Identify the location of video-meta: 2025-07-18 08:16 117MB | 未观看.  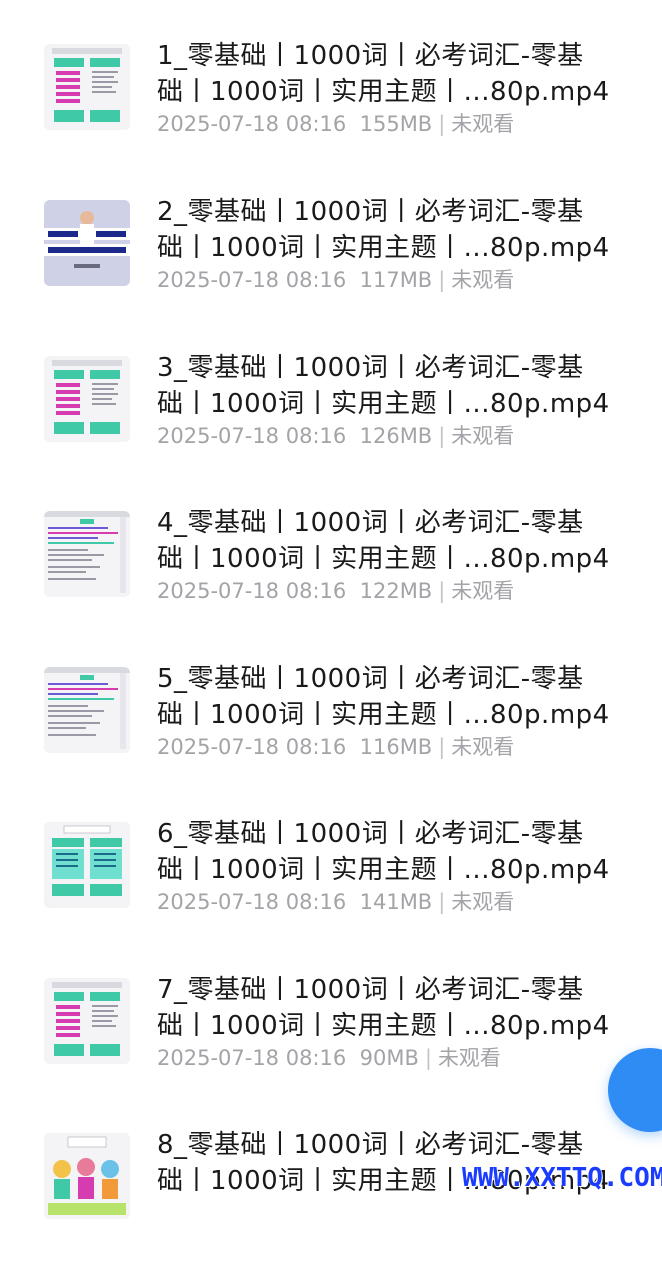
(336, 280).